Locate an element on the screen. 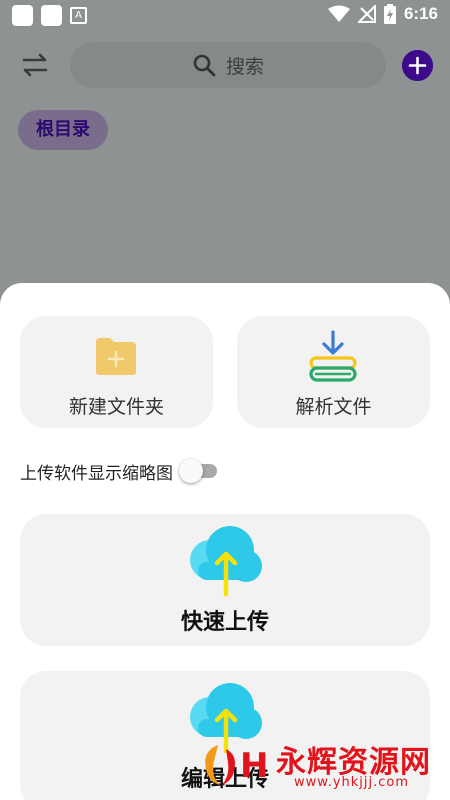 The height and width of the screenshot is (800, 450). breadcrumb-root-chip: 根目录 is located at coordinates (63, 130).